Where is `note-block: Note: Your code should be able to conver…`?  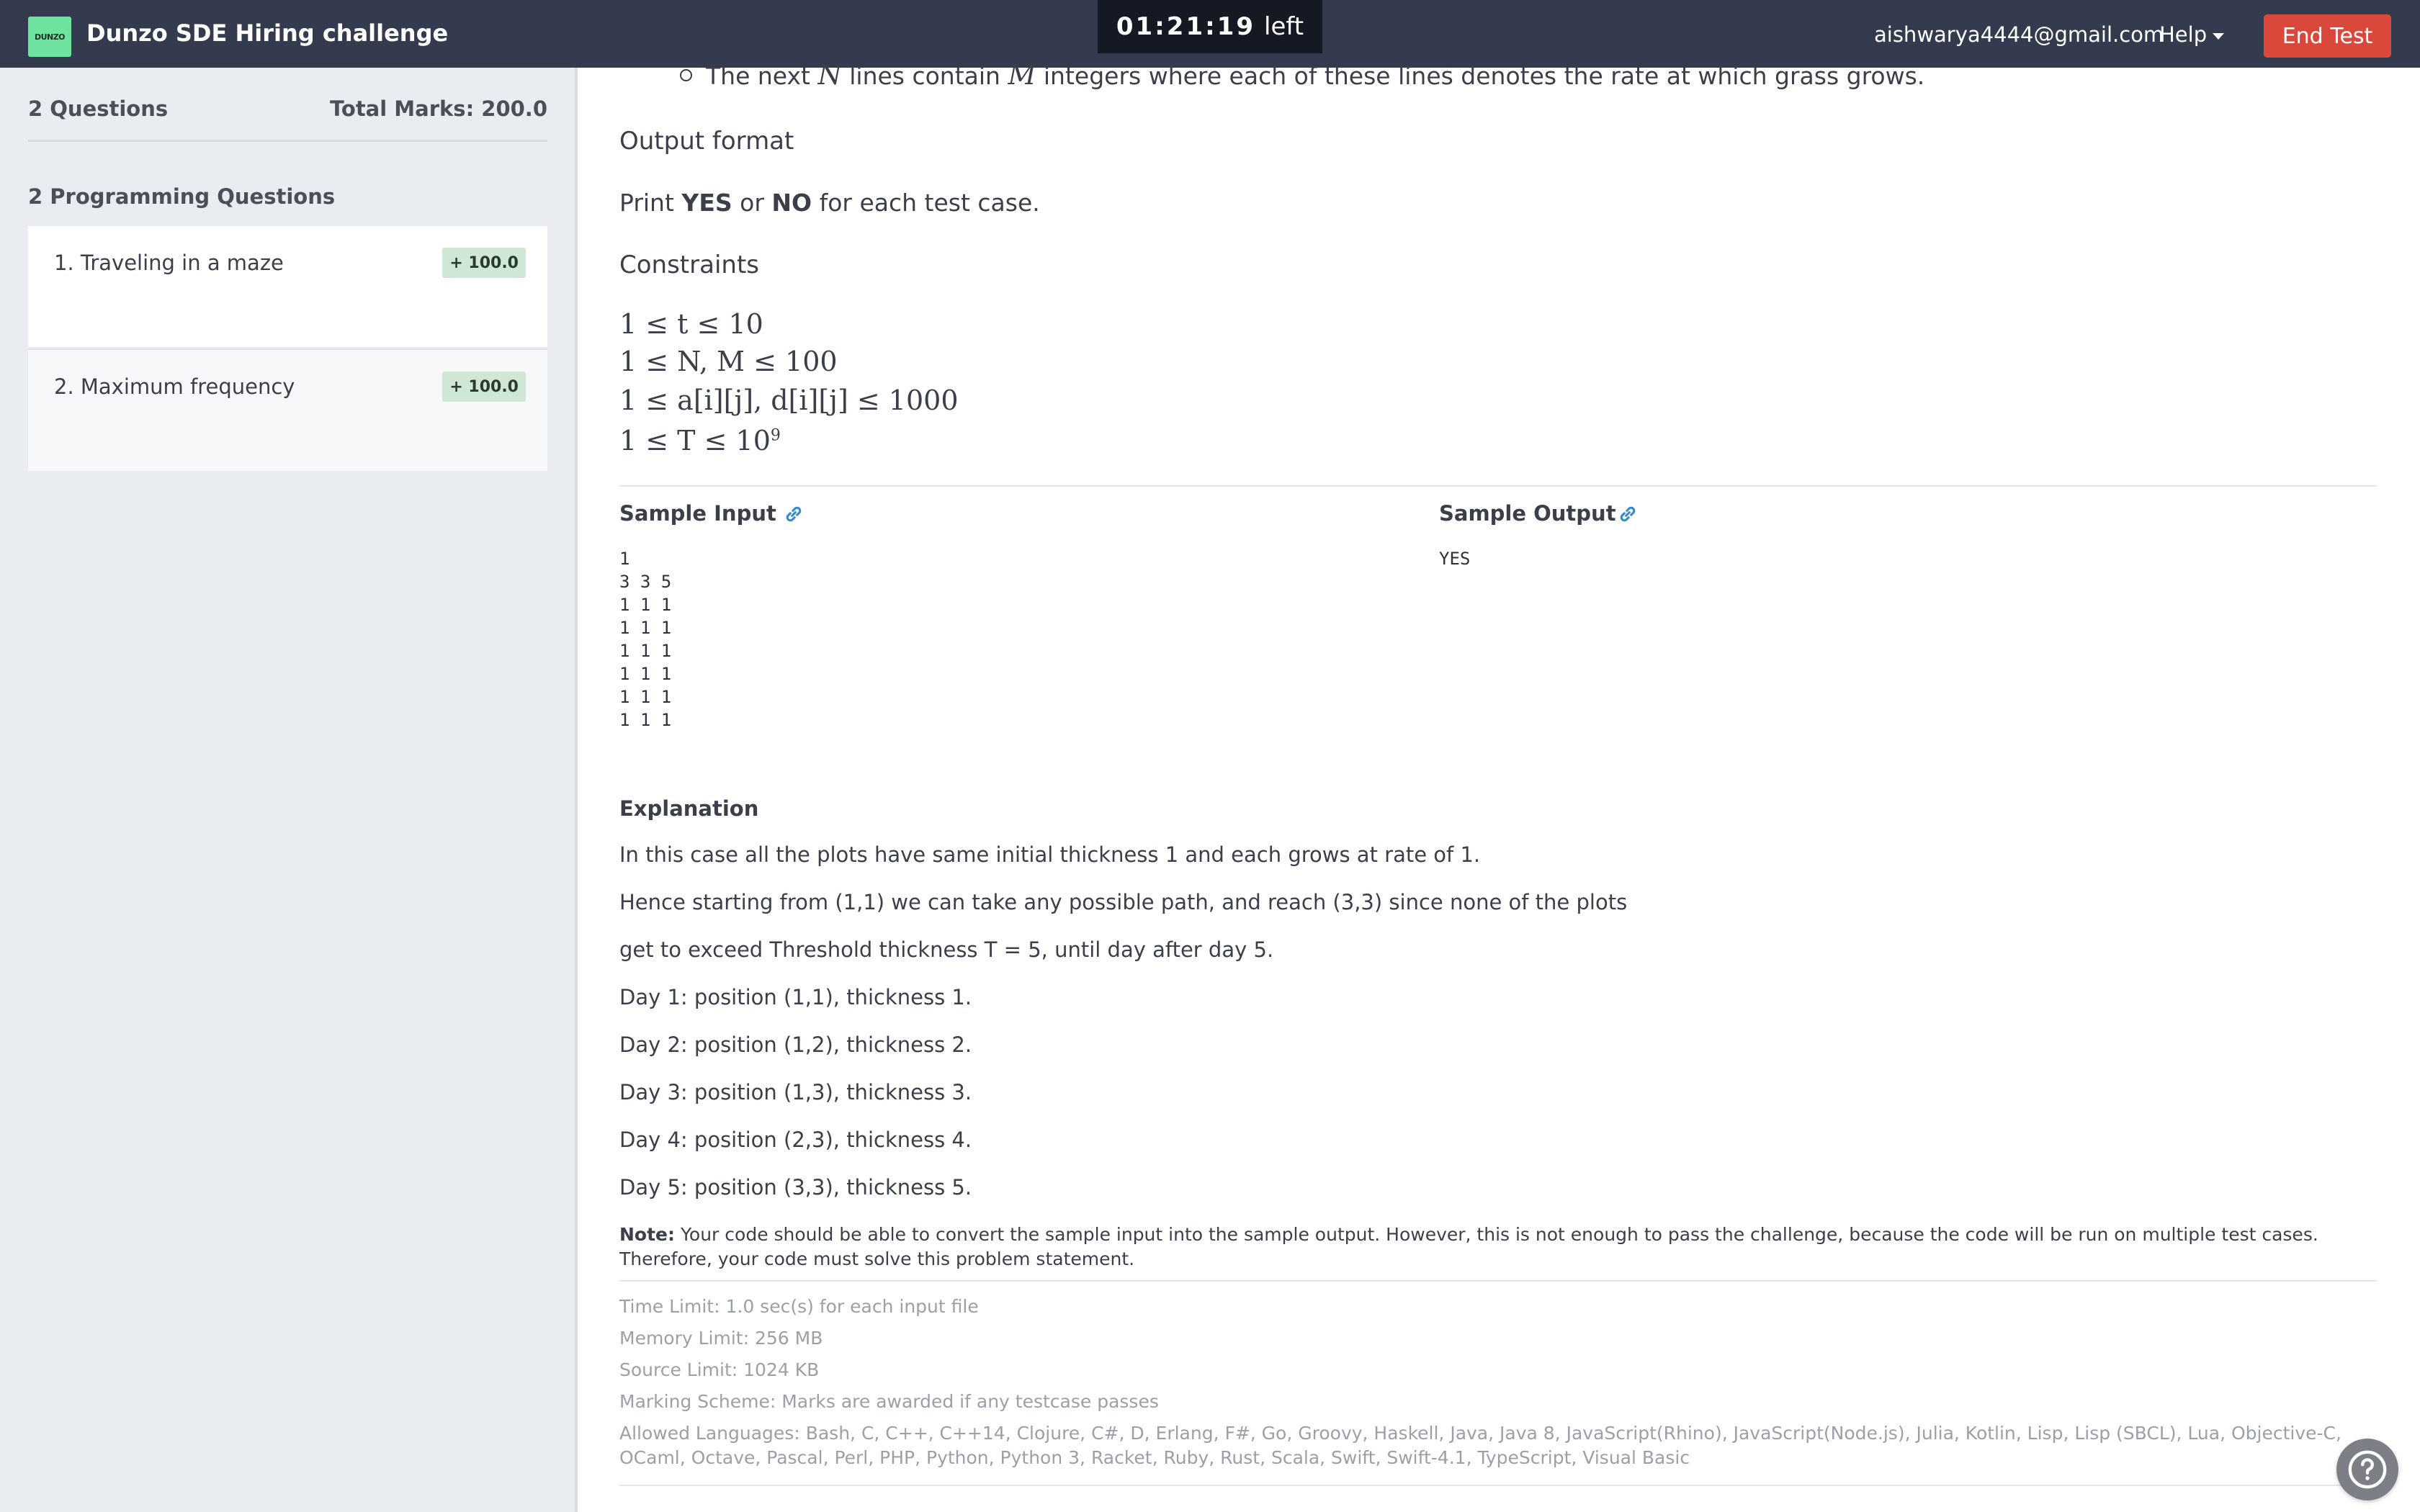
note-block: Note: Your code should be able to conver… is located at coordinates (1498, 1247).